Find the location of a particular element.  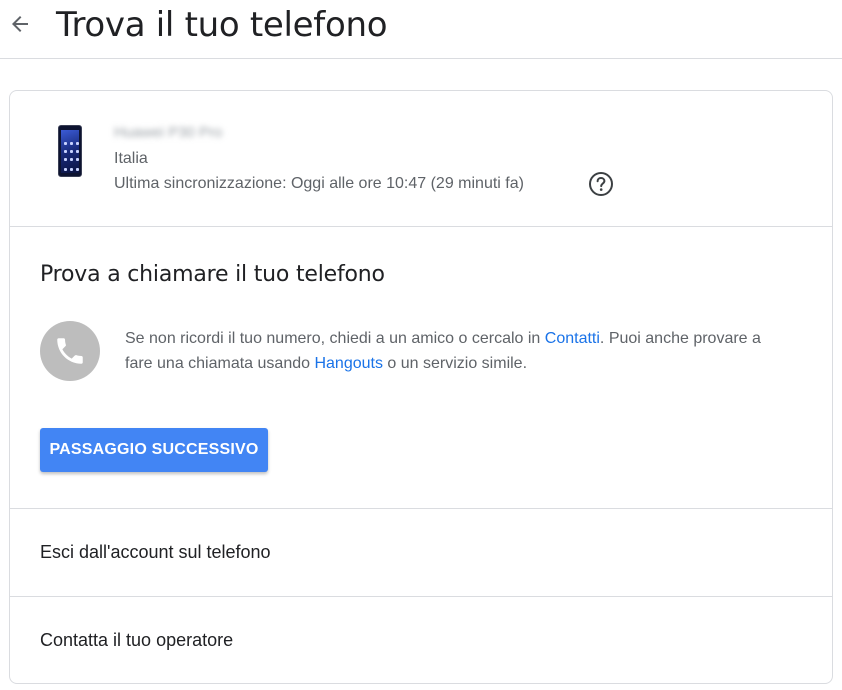

help-button is located at coordinates (601, 184).